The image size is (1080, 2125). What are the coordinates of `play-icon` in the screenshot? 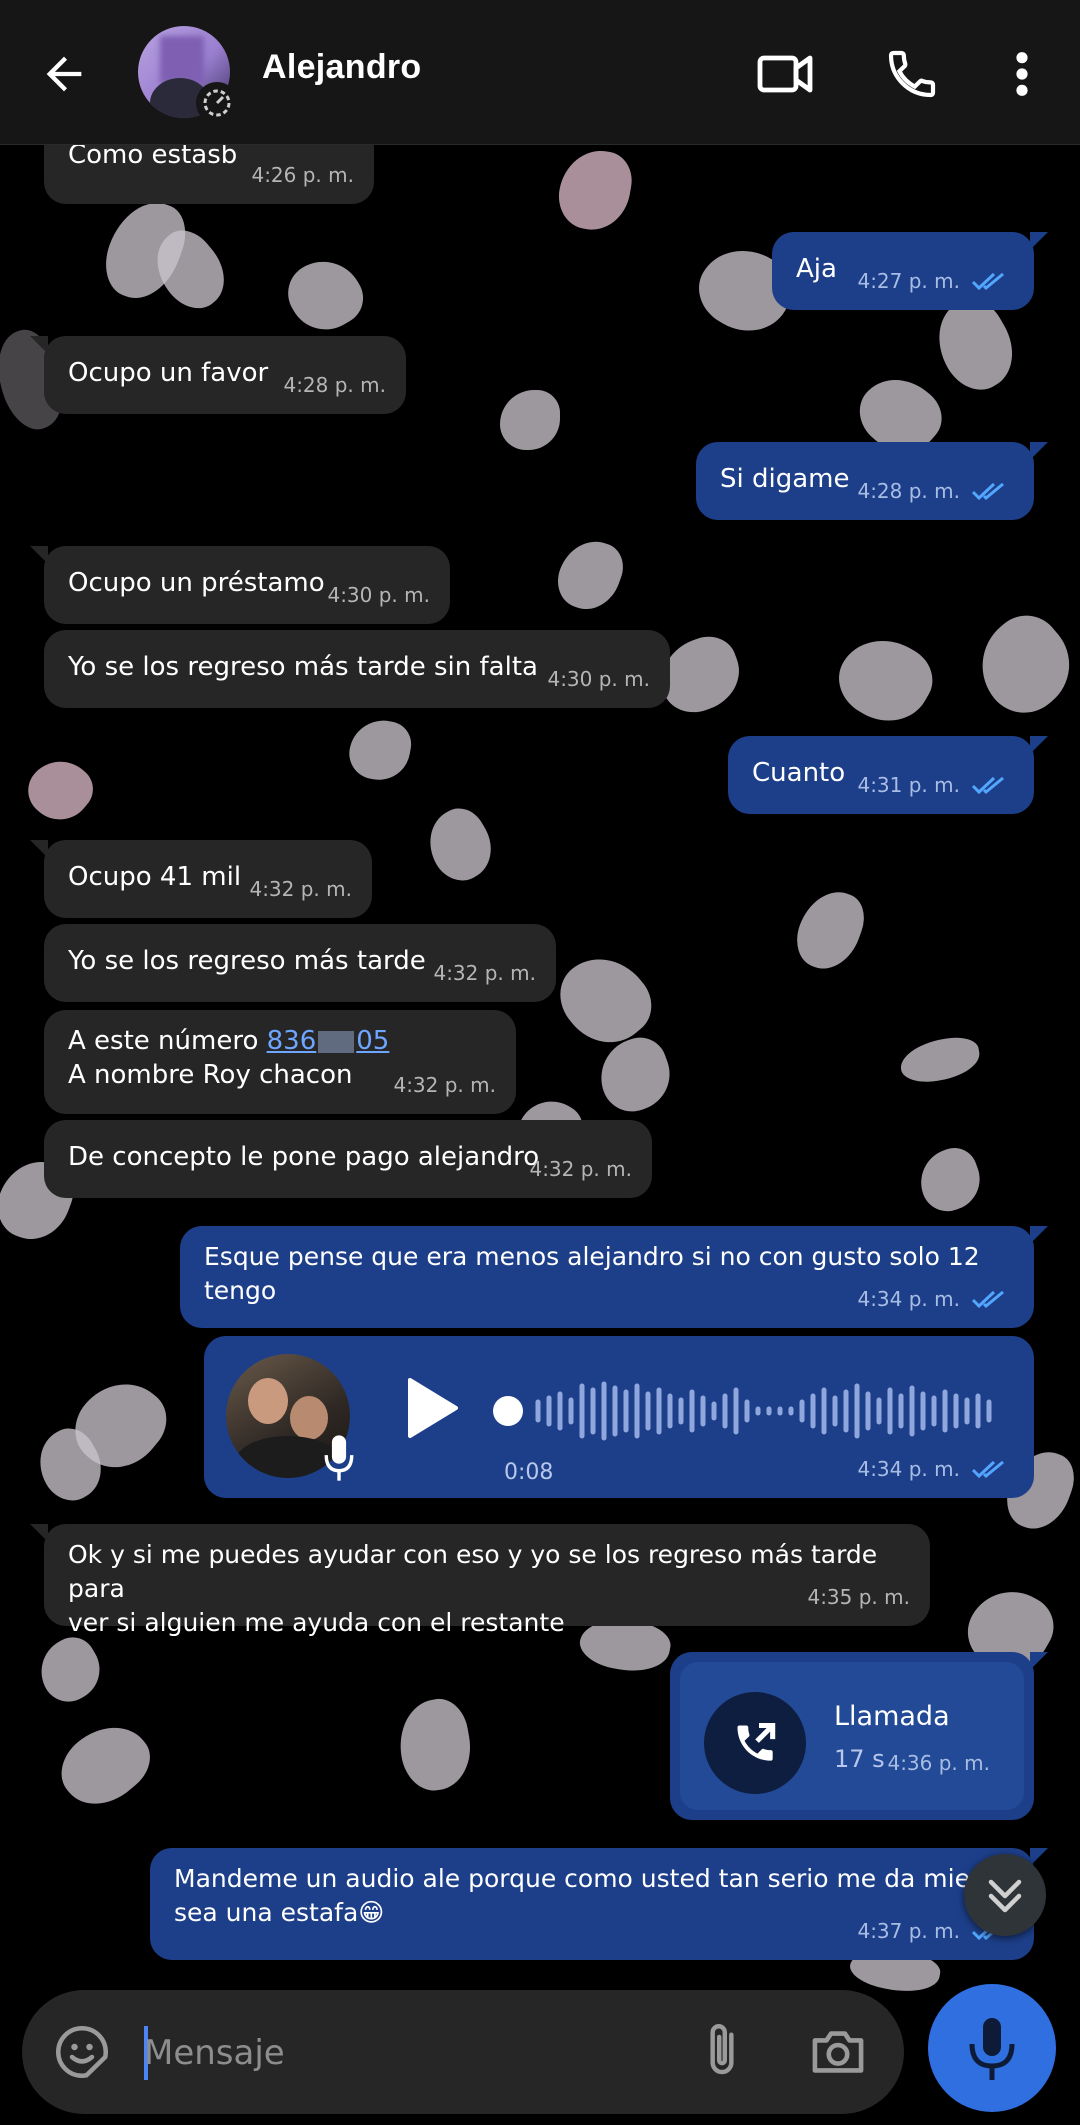 It's located at (433, 1408).